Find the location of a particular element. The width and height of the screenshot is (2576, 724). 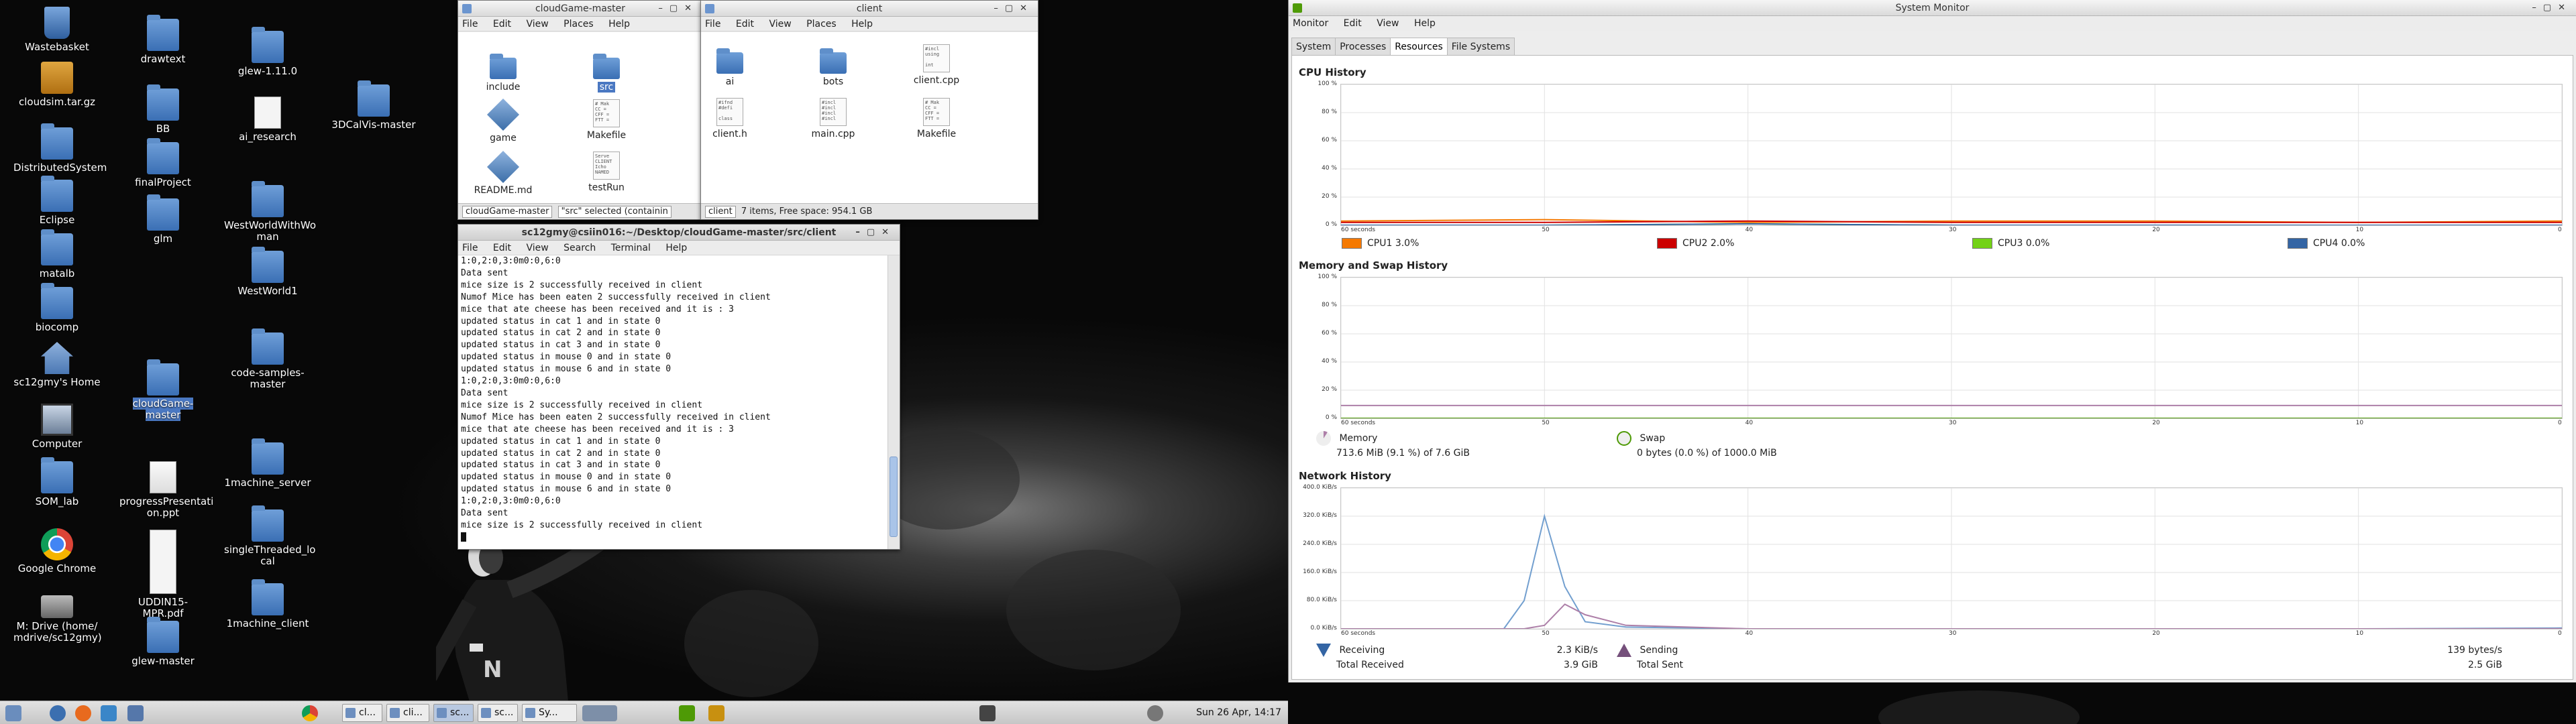

menu-monitor: Monitor is located at coordinates (1310, 24).